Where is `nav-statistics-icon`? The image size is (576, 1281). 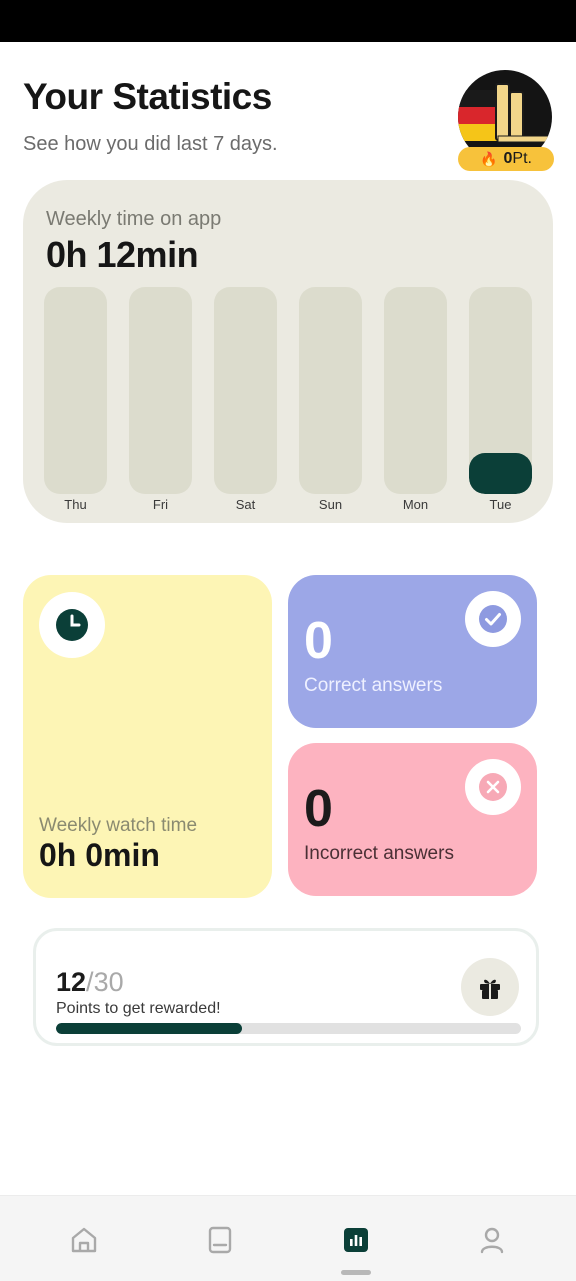 nav-statistics-icon is located at coordinates (356, 1240).